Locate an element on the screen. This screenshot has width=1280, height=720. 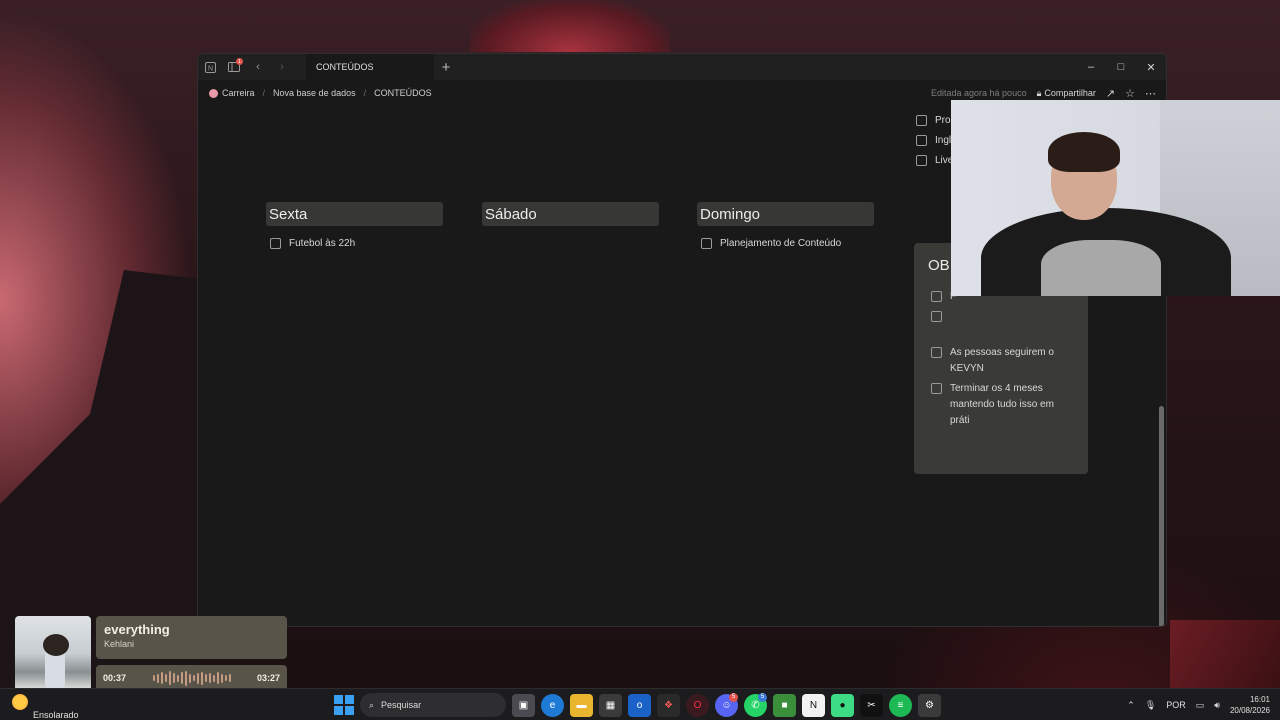
todo-futebol: Futebol às 22h is located at coordinates (312, 244).